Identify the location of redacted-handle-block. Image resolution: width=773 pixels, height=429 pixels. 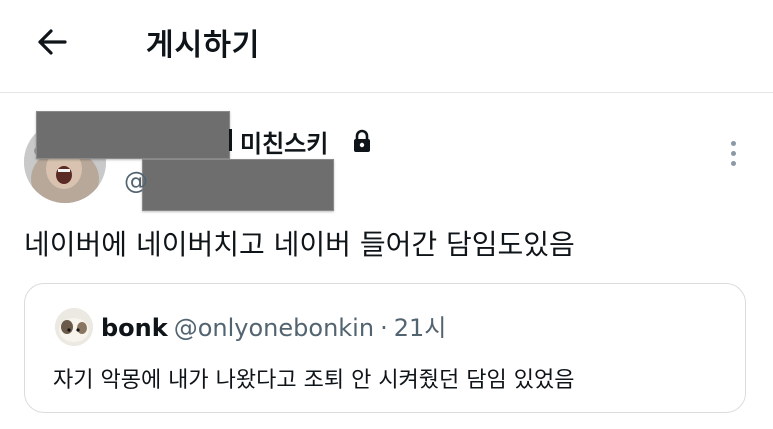
(238, 185).